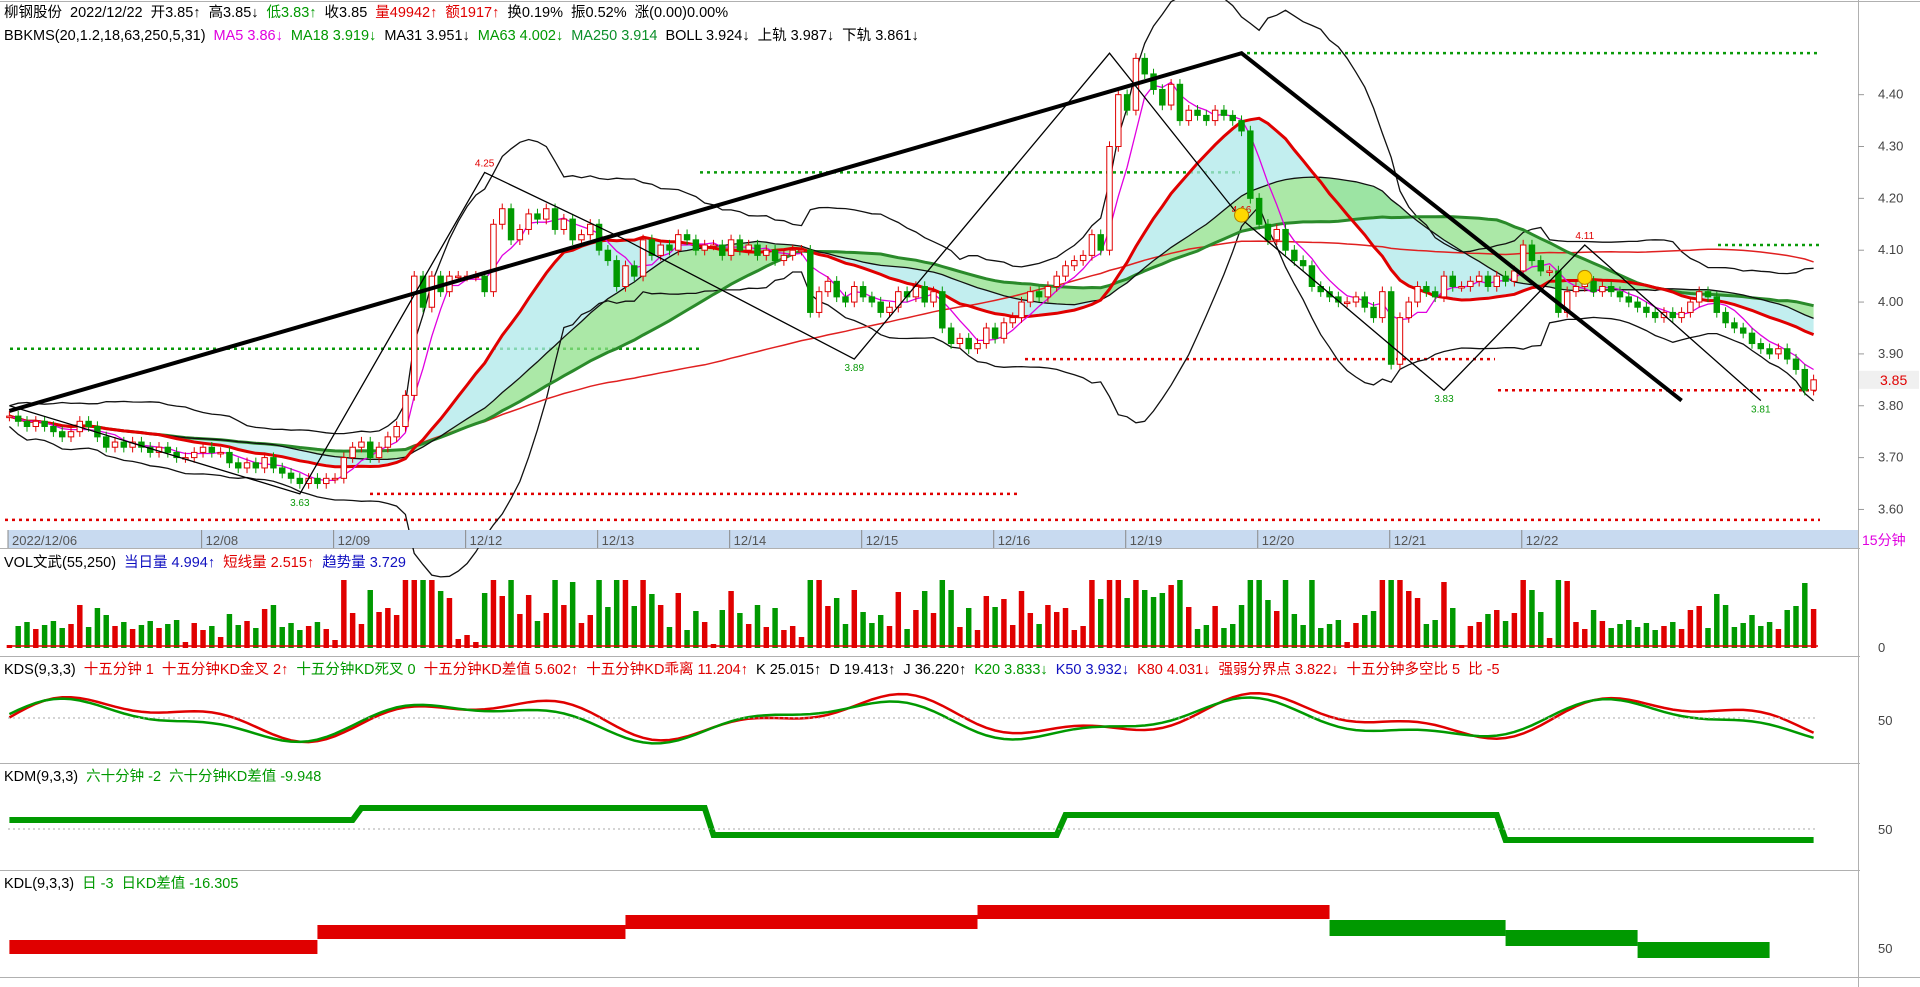  Describe the element at coordinates (291, 13) in the screenshot. I see `low-price: 低3.83↑` at that location.